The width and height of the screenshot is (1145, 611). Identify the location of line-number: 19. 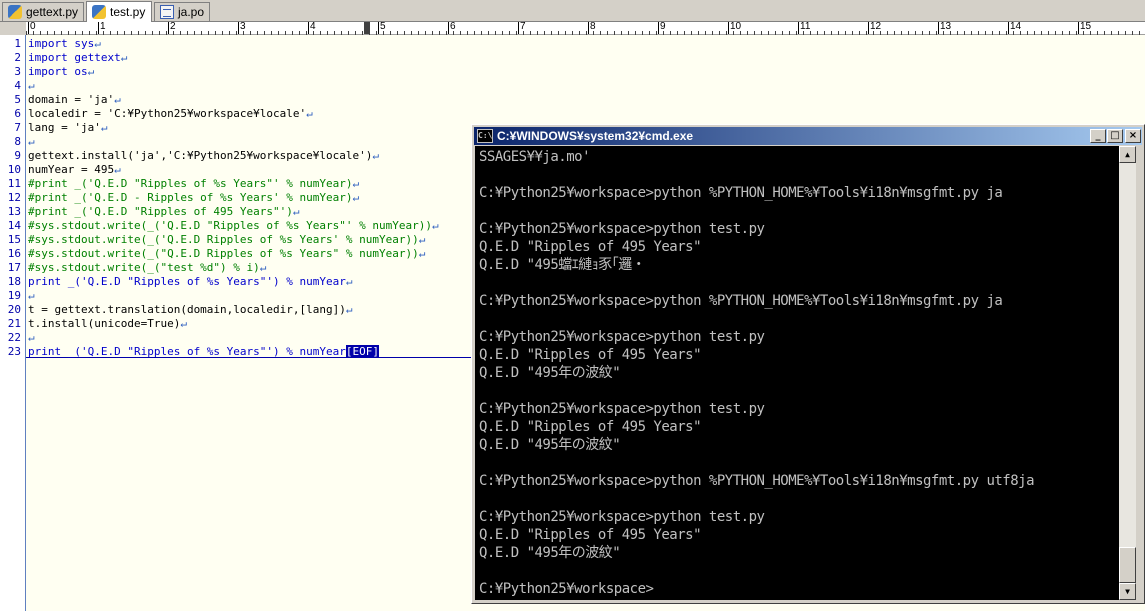
(14, 295).